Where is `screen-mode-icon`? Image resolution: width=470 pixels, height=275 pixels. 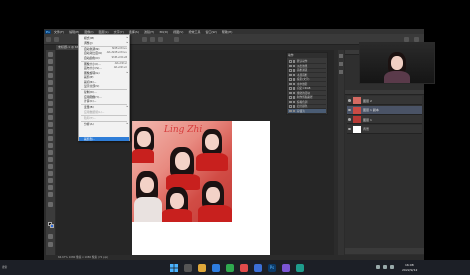 screen-mode-icon is located at coordinates (50, 244).